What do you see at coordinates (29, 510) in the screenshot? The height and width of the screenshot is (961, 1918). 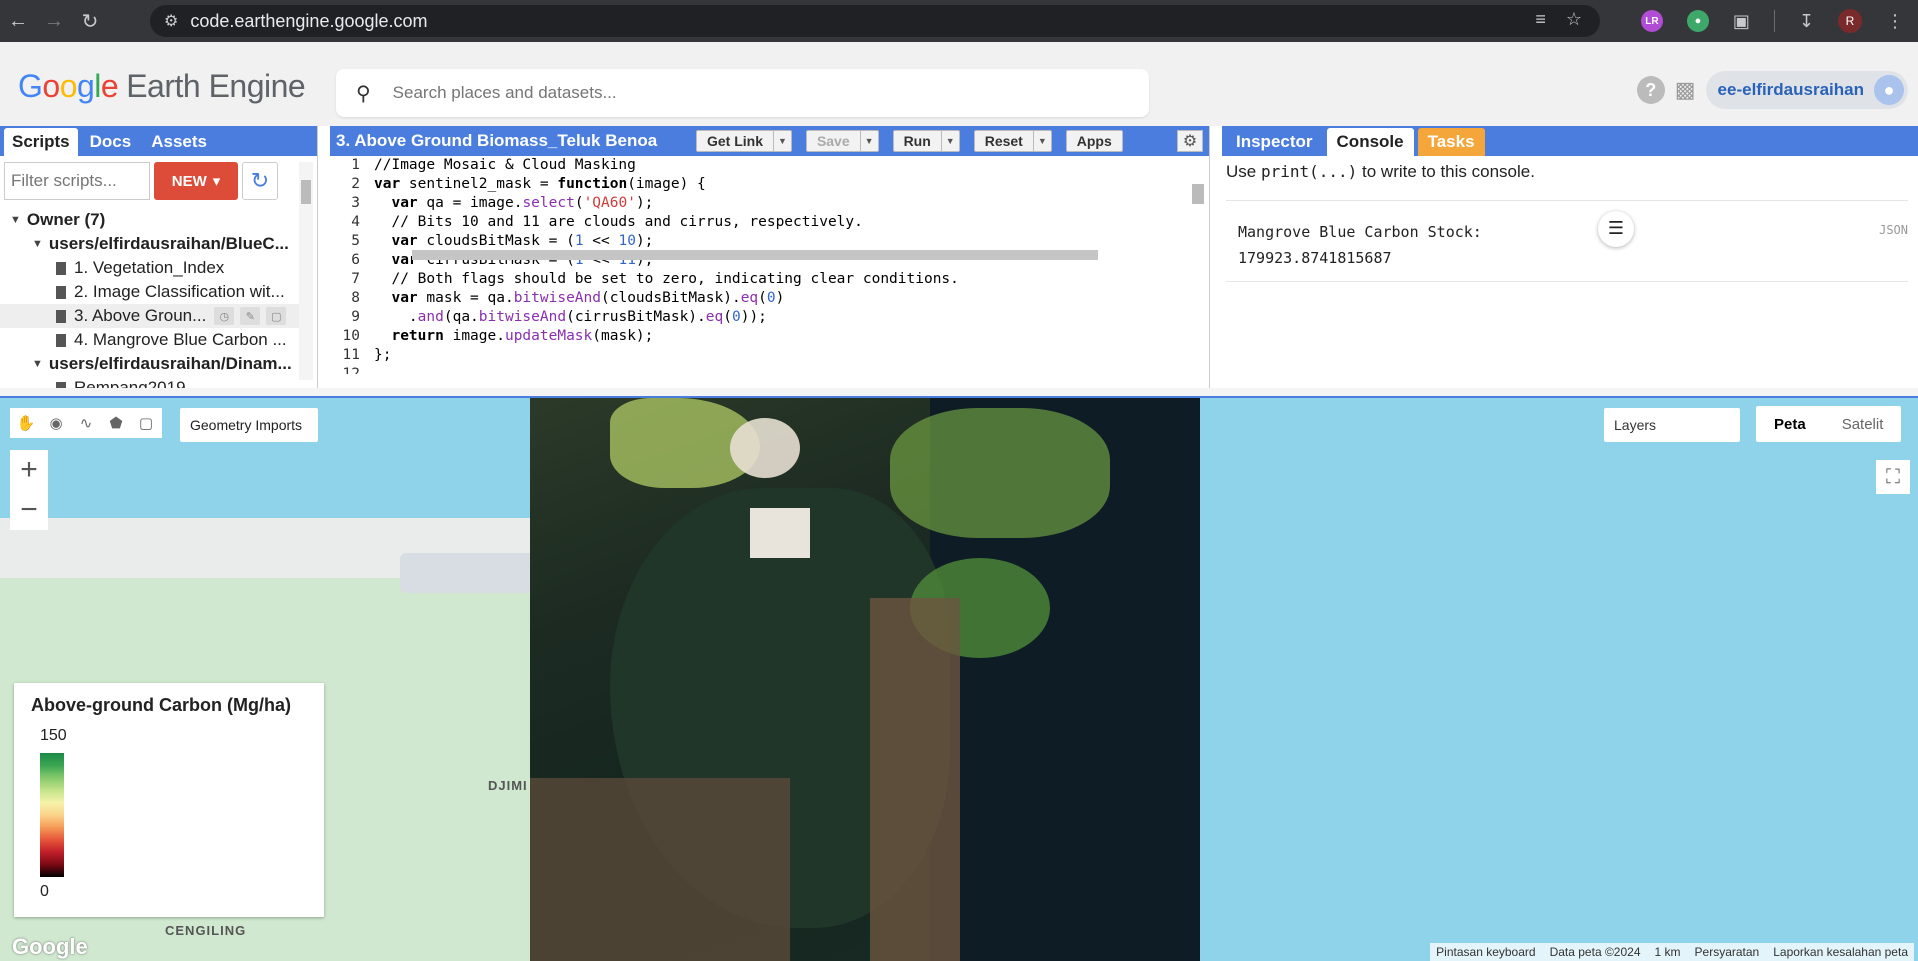 I see `zoom-out-icon: −` at bounding box center [29, 510].